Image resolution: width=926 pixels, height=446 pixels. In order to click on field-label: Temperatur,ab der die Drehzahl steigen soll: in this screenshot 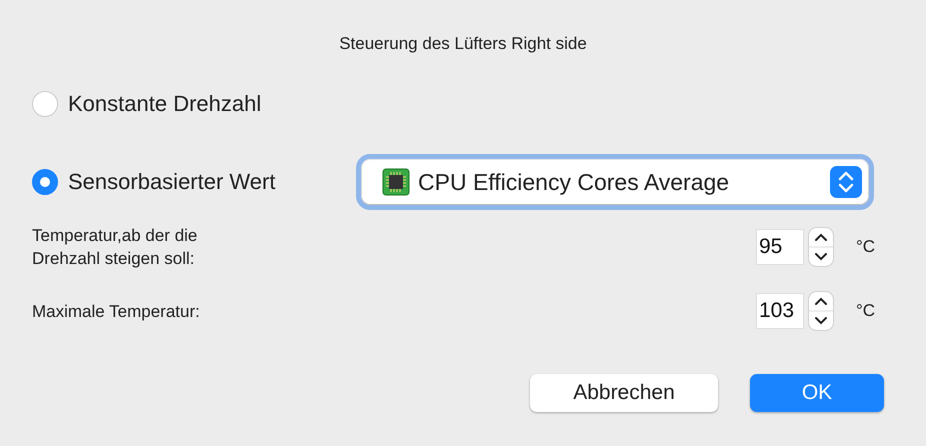, I will do `click(115, 247)`.